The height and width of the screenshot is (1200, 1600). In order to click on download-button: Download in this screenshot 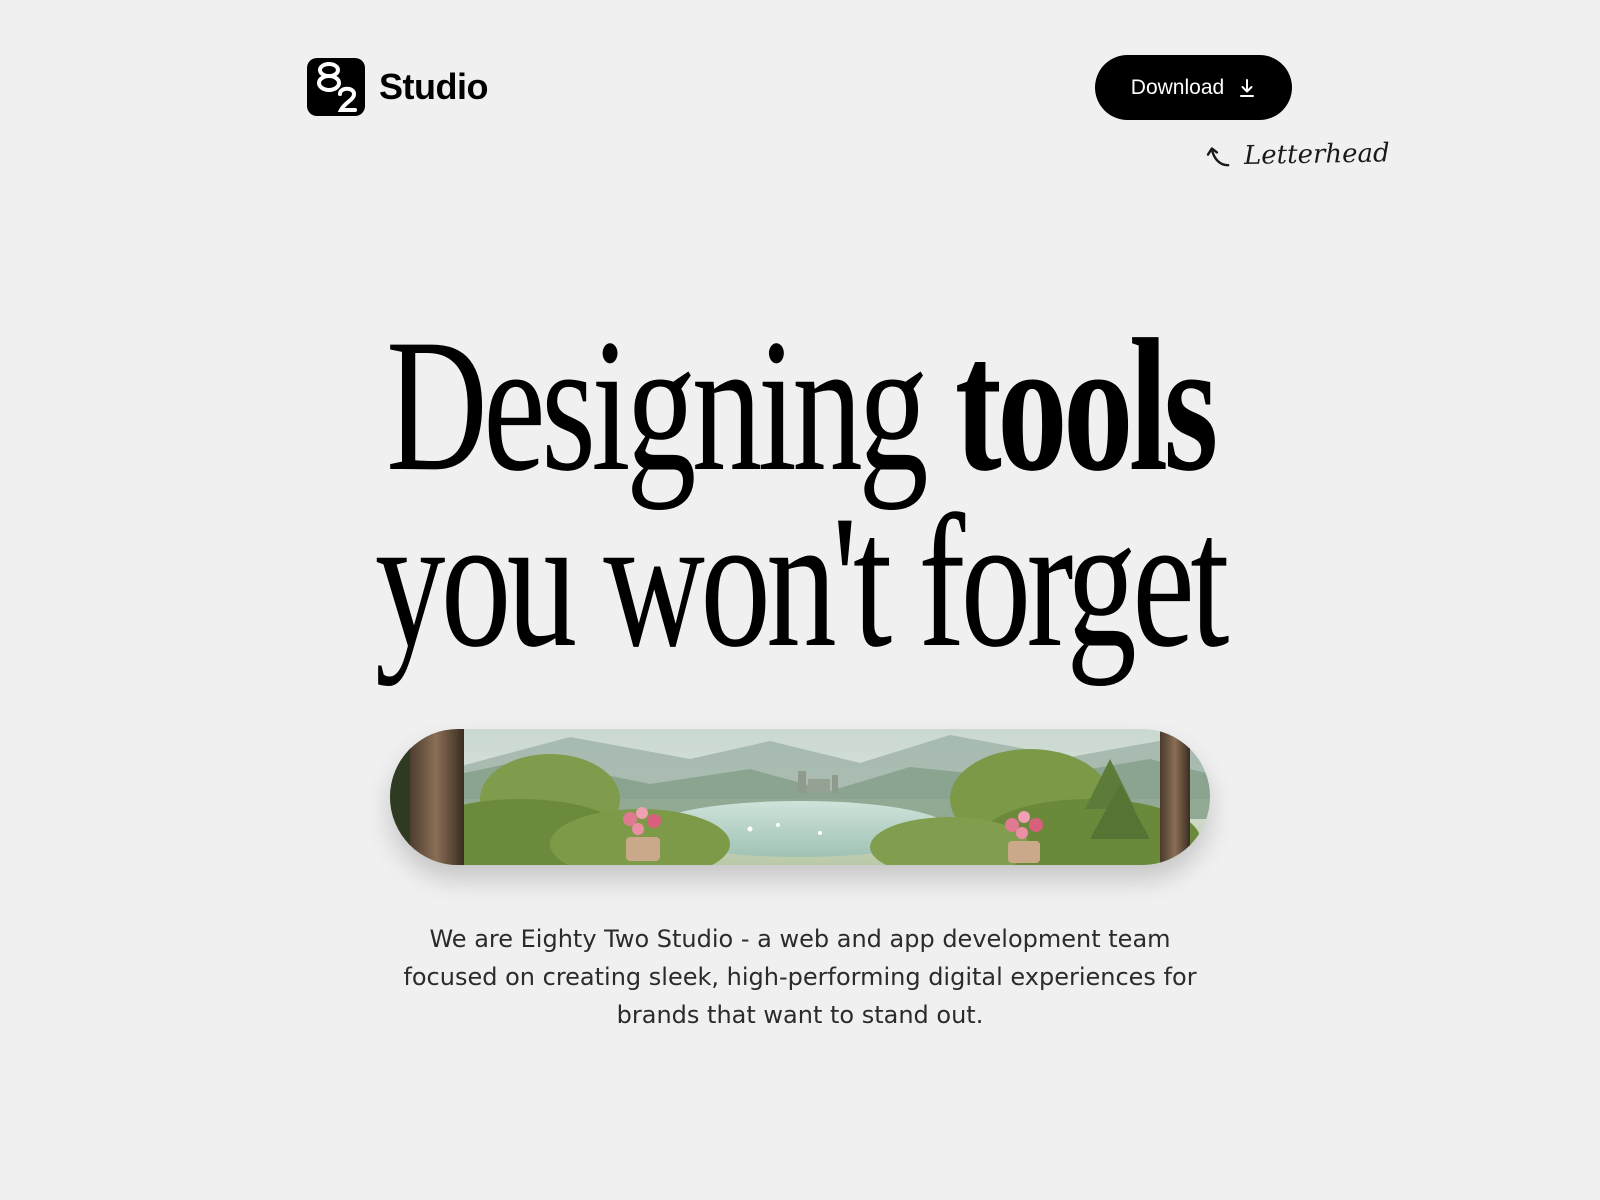, I will do `click(1193, 87)`.